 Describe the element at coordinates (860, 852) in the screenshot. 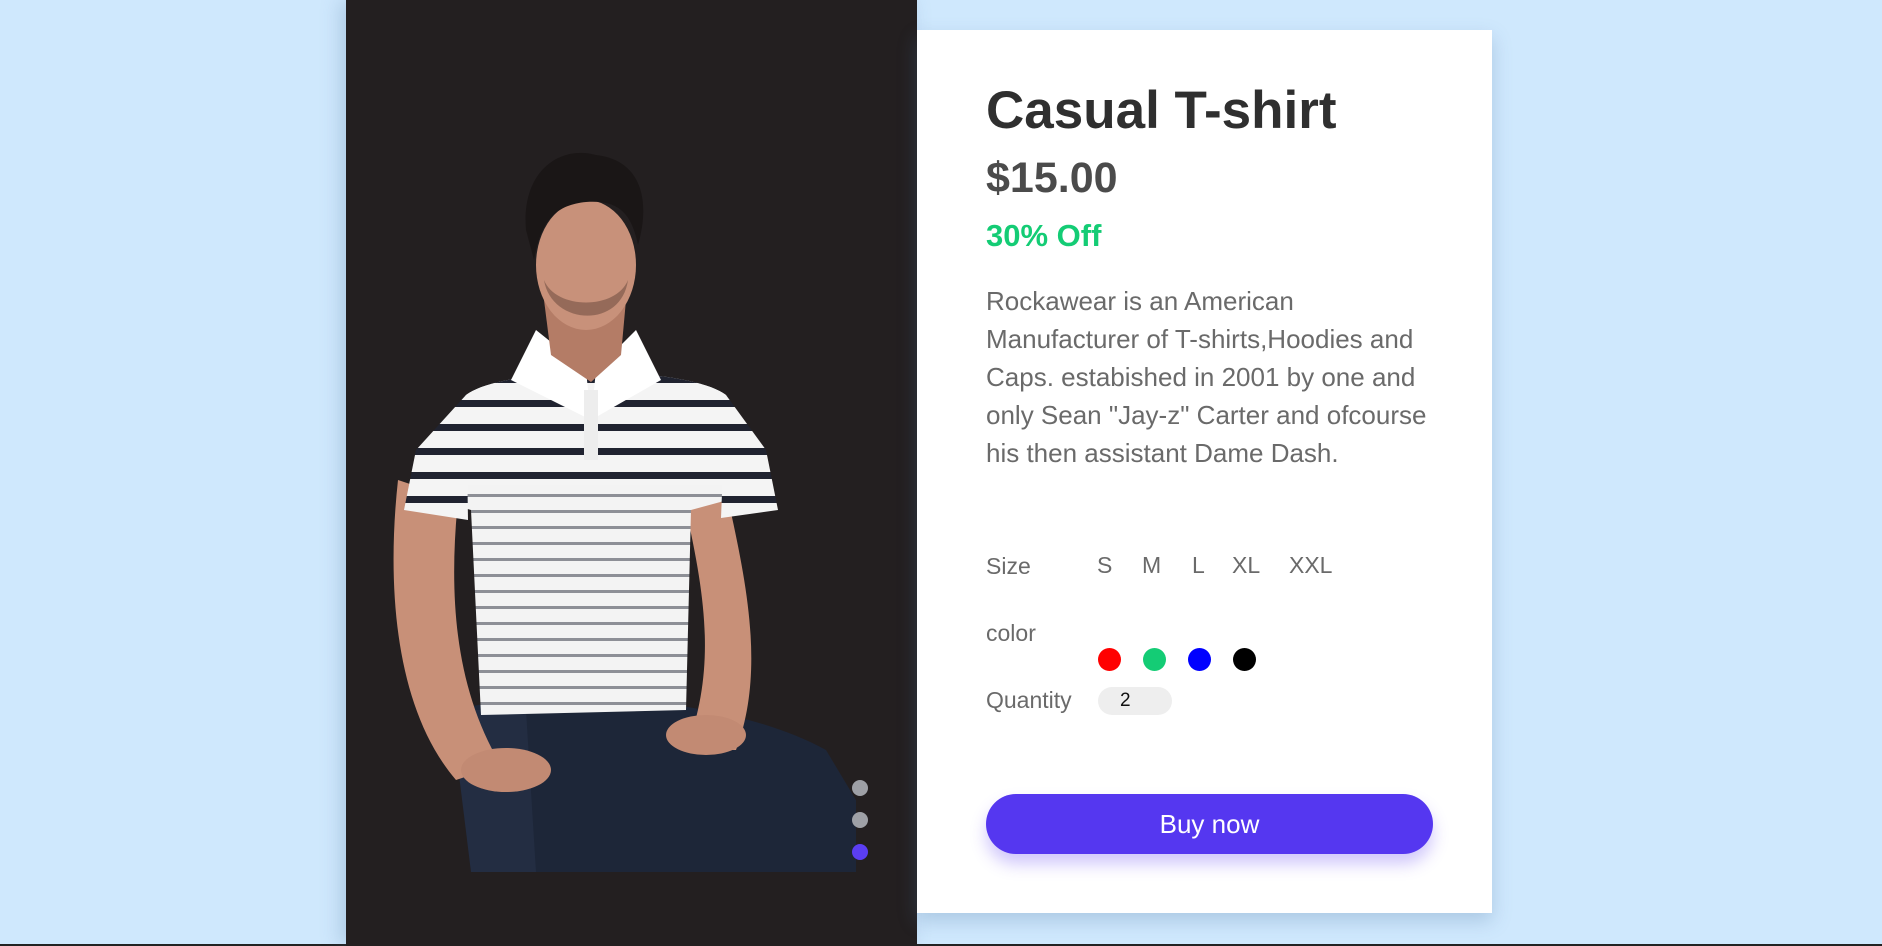

I see `slider-dot-3-active` at that location.